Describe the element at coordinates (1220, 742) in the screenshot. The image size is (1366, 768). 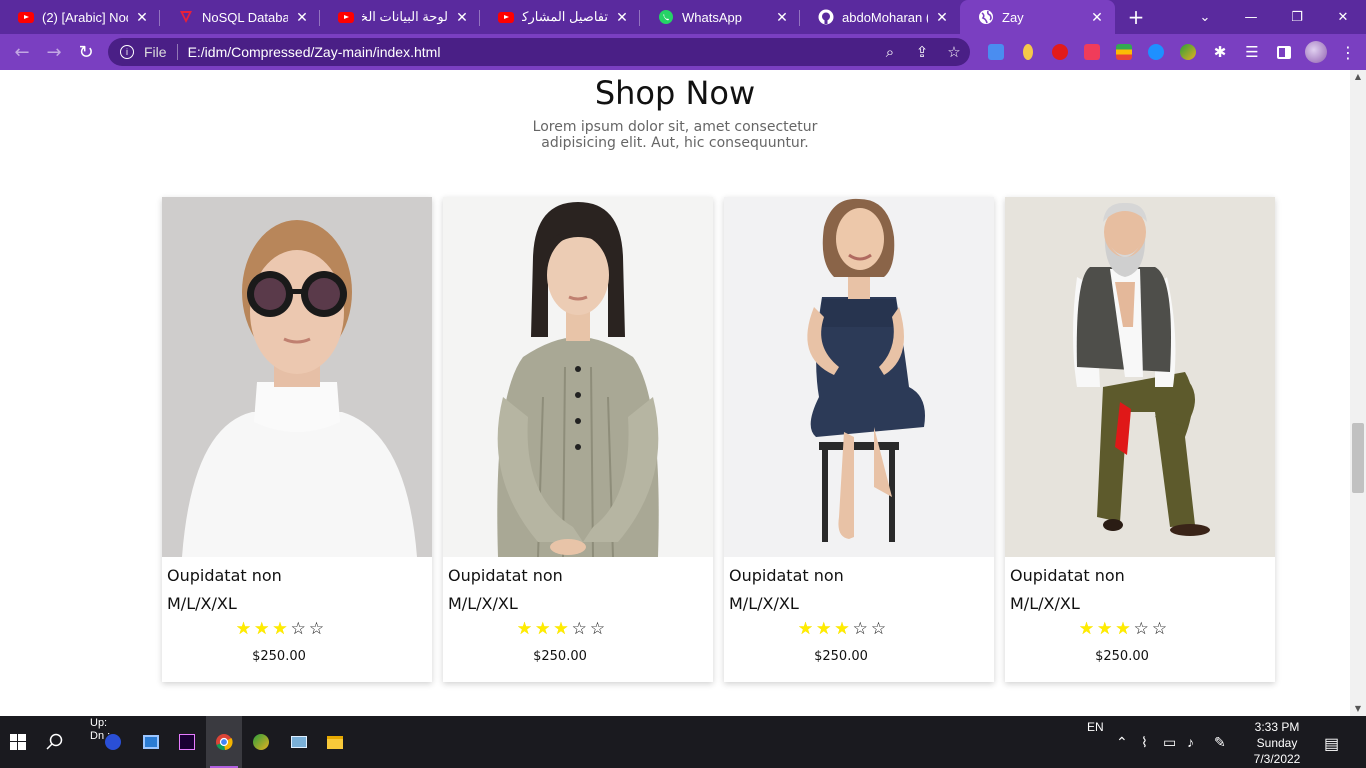
I see `pen-icon: ✎` at that location.